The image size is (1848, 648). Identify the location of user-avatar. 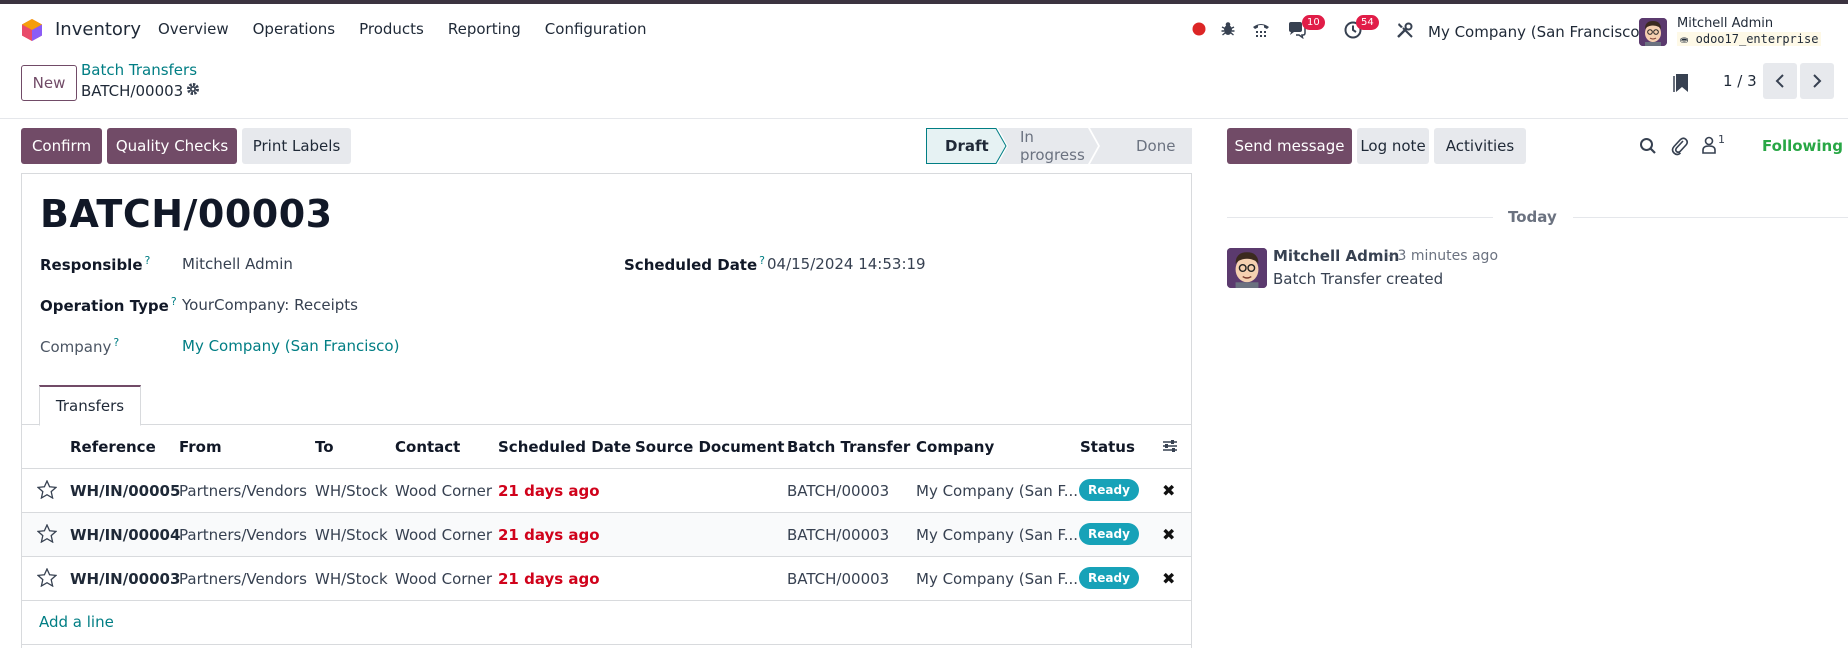
(1653, 32).